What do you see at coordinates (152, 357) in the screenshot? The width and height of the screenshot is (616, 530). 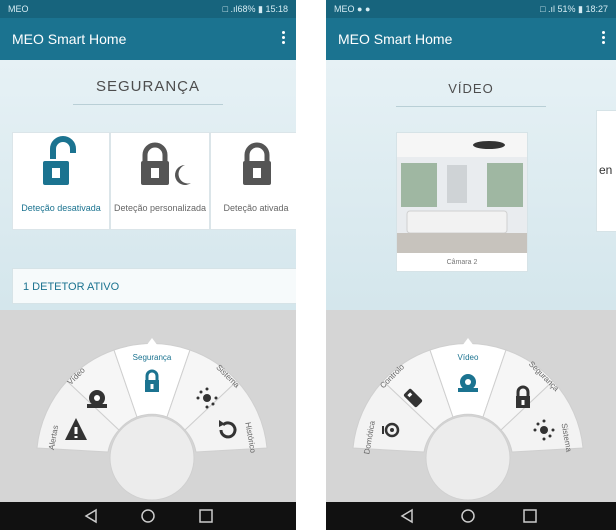 I see `wheel-label-seguranca: Segurança` at bounding box center [152, 357].